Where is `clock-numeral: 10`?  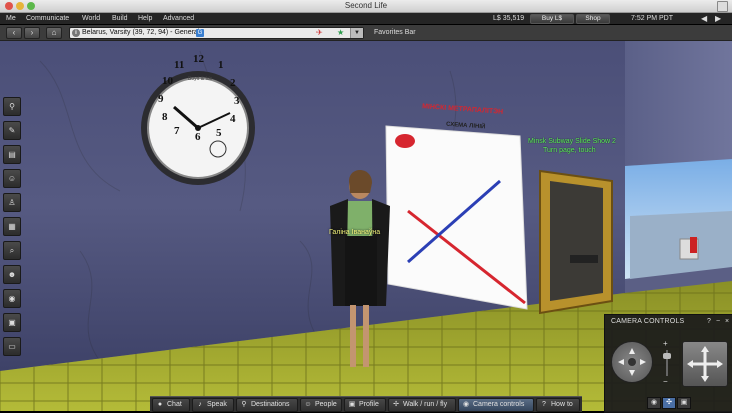 clock-numeral: 10 is located at coordinates (167, 81).